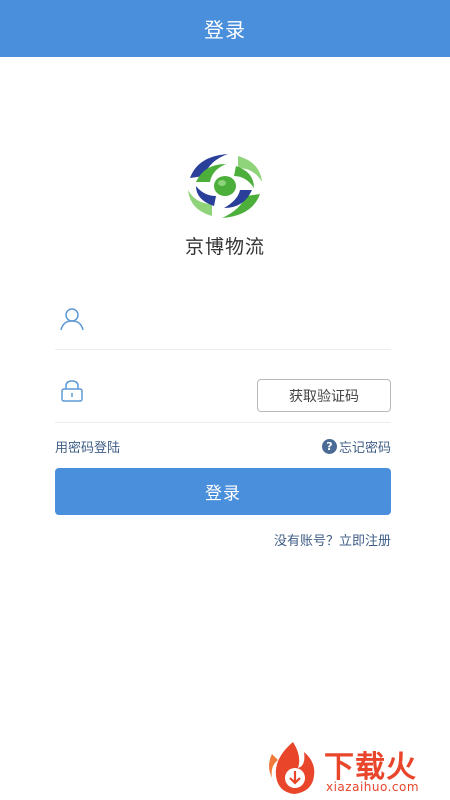 The height and width of the screenshot is (800, 450). What do you see at coordinates (364, 448) in the screenshot?
I see `forgot-password-label: 忘记密码` at bounding box center [364, 448].